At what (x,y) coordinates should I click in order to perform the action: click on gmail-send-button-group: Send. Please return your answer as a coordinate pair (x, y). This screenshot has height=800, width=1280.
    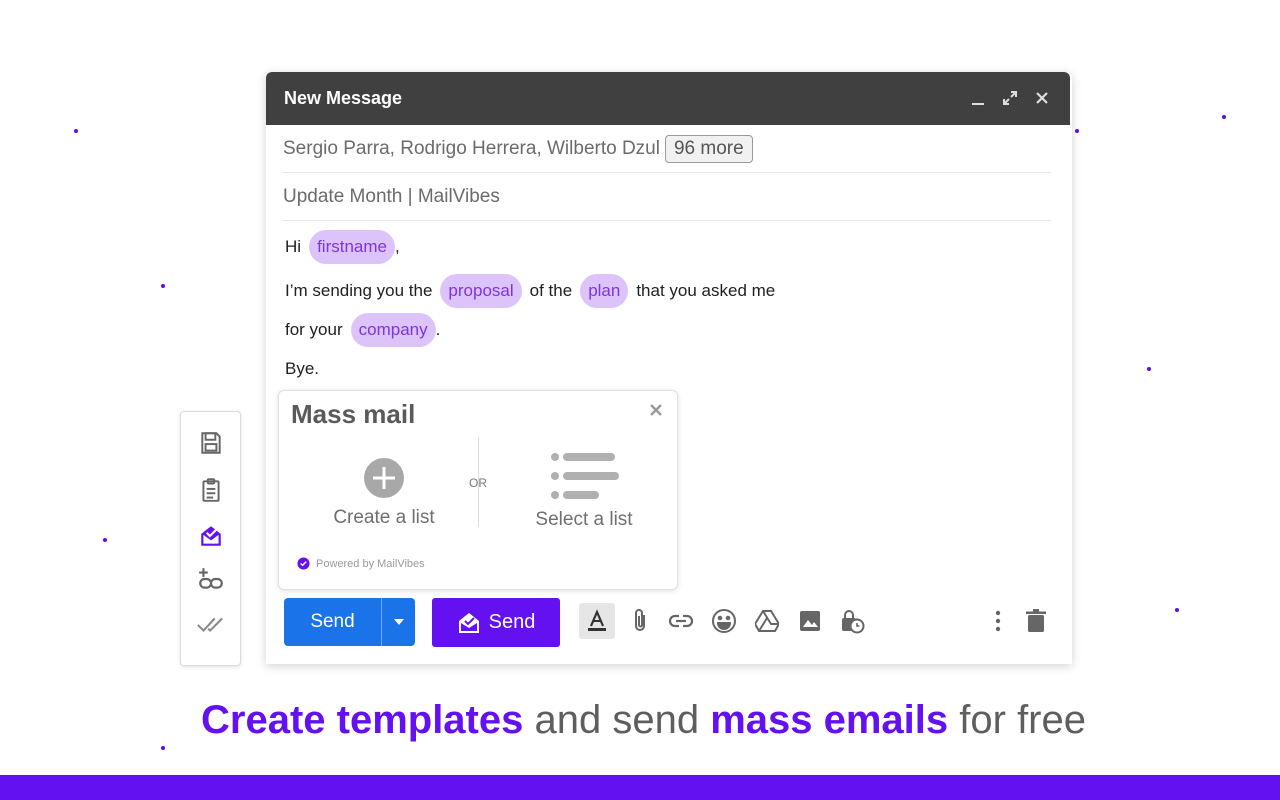
    Looking at the image, I should click on (349, 622).